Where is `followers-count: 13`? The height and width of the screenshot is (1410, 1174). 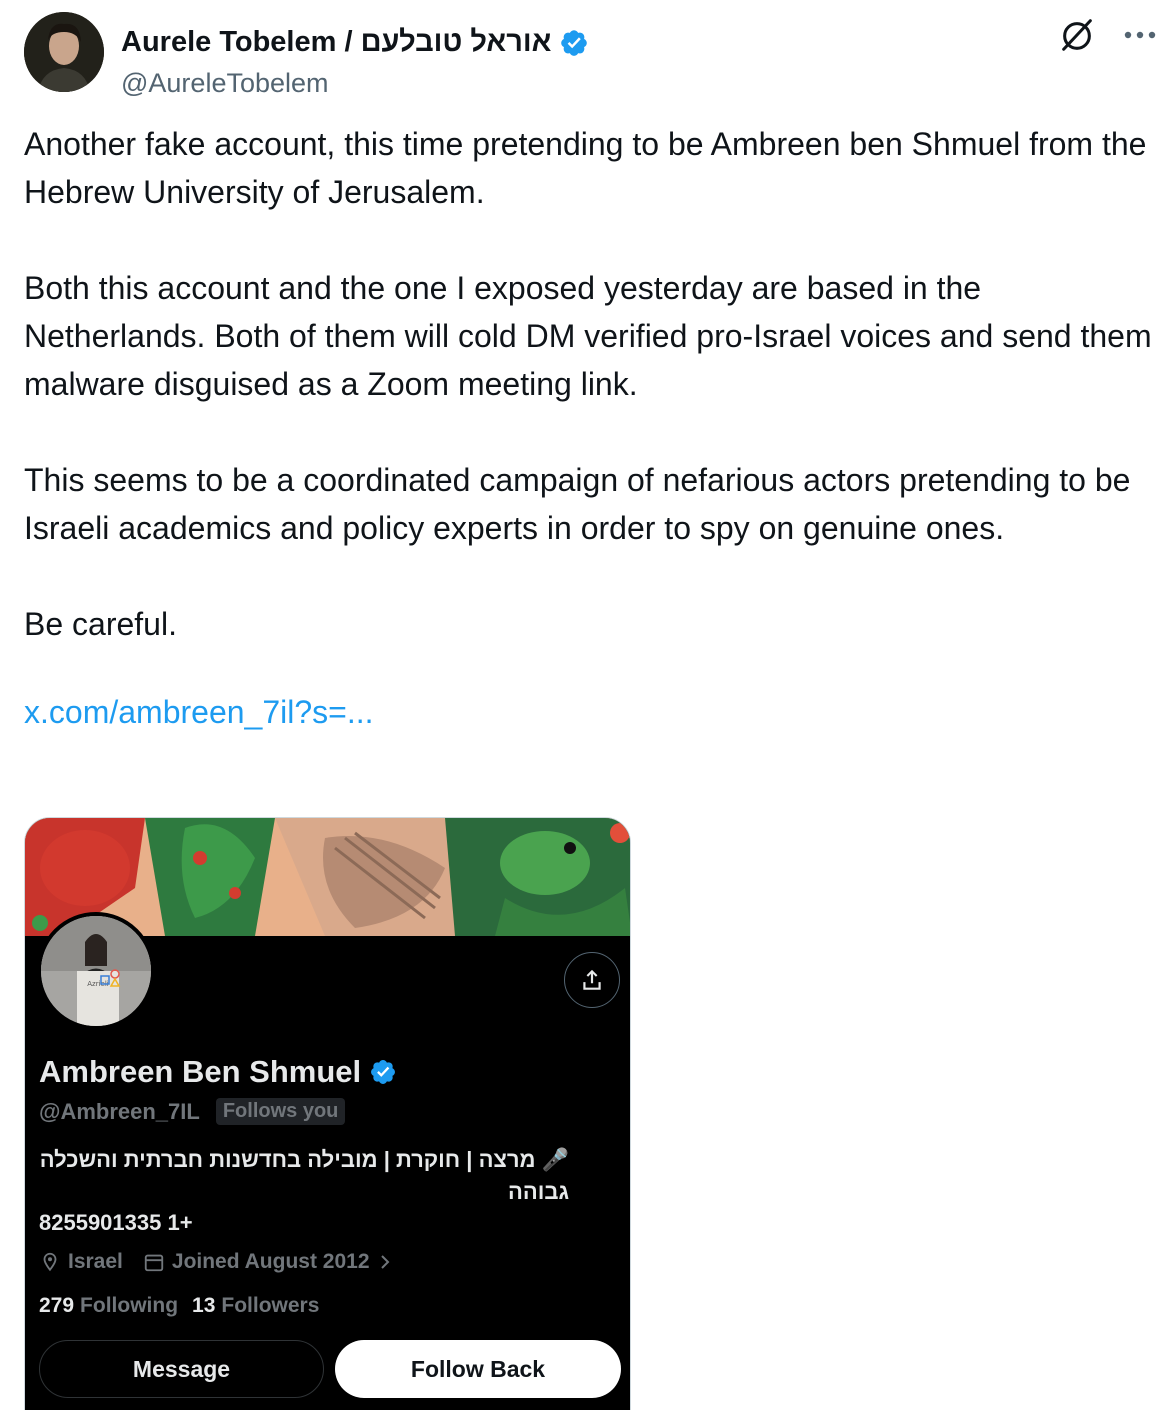 followers-count: 13 is located at coordinates (203, 1306).